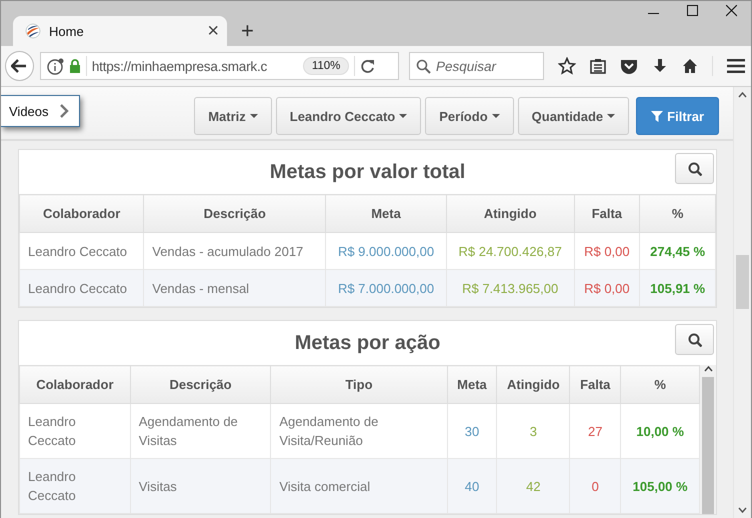 The width and height of the screenshot is (752, 518). I want to click on videos-button: Videos, so click(40, 111).